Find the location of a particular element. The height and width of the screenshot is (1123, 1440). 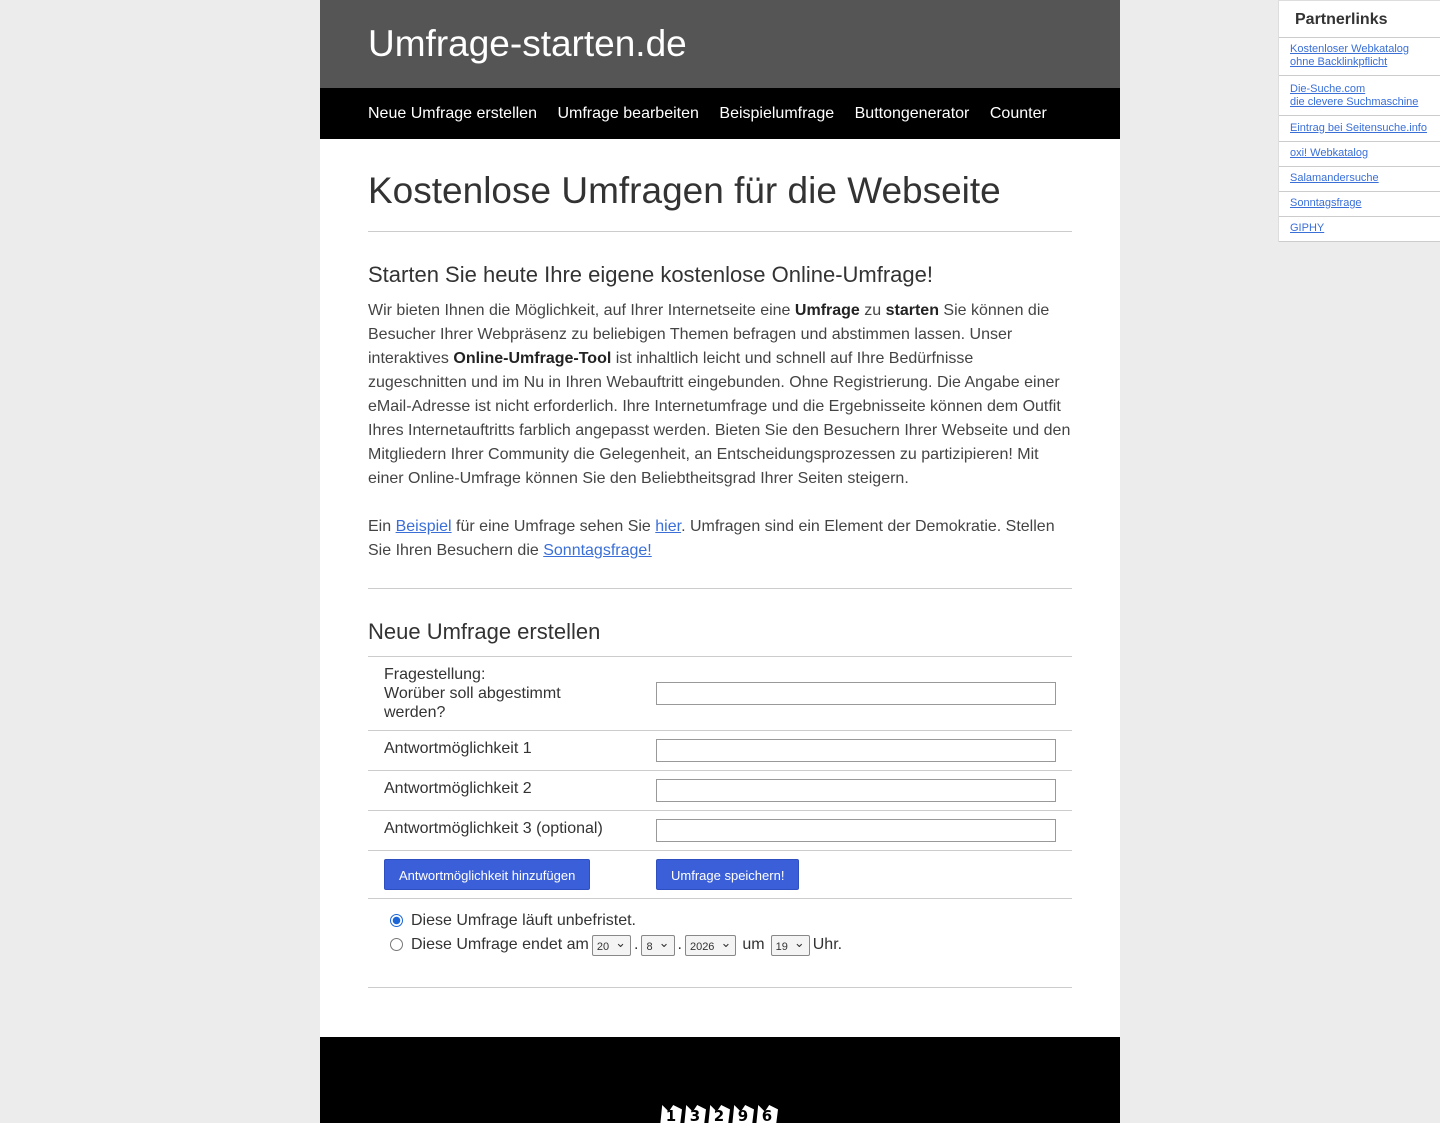

end-hour-select: 19 is located at coordinates (790, 945).